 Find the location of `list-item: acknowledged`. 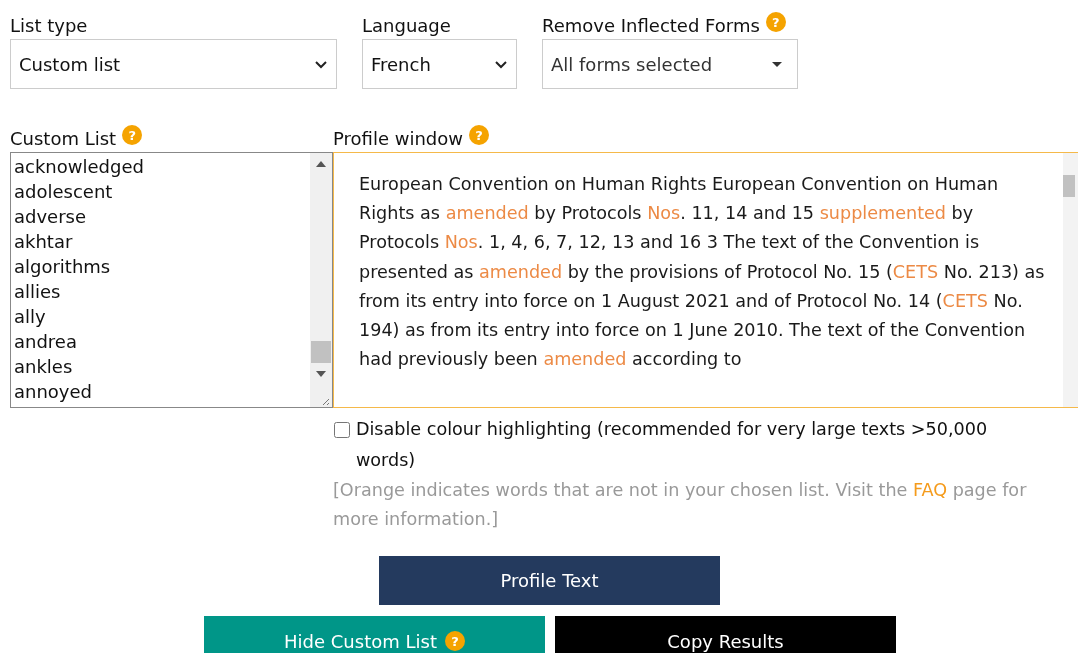

list-item: acknowledged is located at coordinates (162, 166).